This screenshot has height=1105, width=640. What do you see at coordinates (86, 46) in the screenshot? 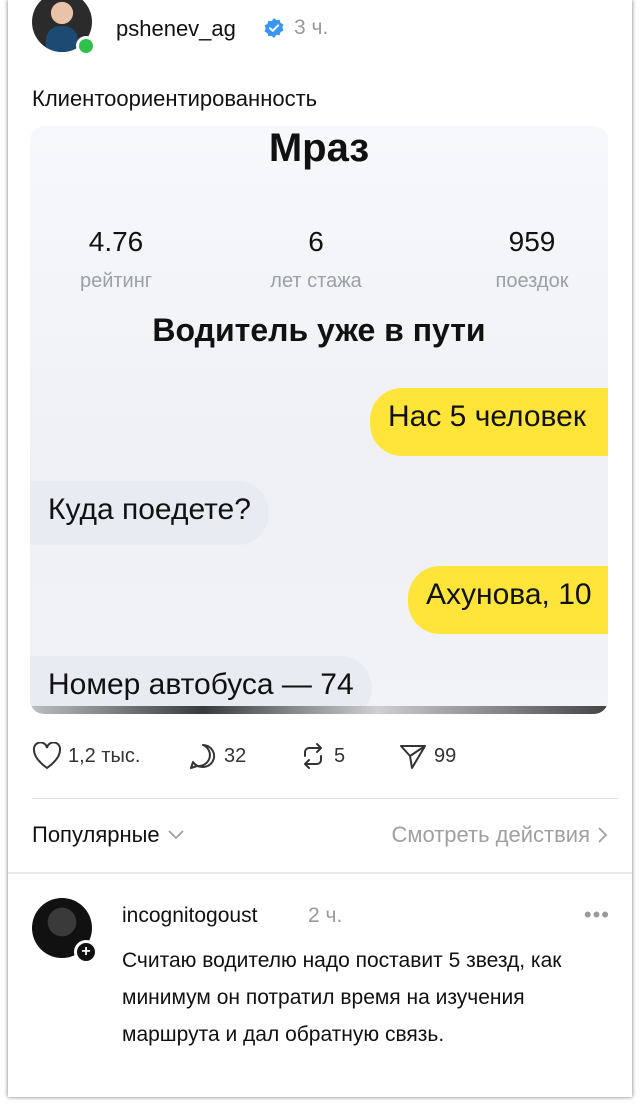
I see `online-status-icon` at bounding box center [86, 46].